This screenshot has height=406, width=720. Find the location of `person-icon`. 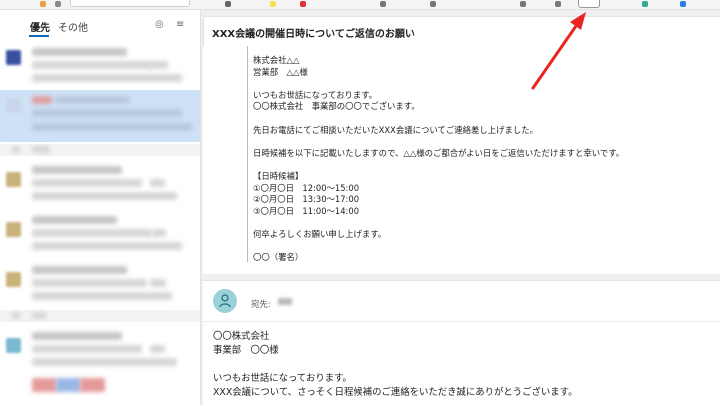

person-icon is located at coordinates (225, 301).